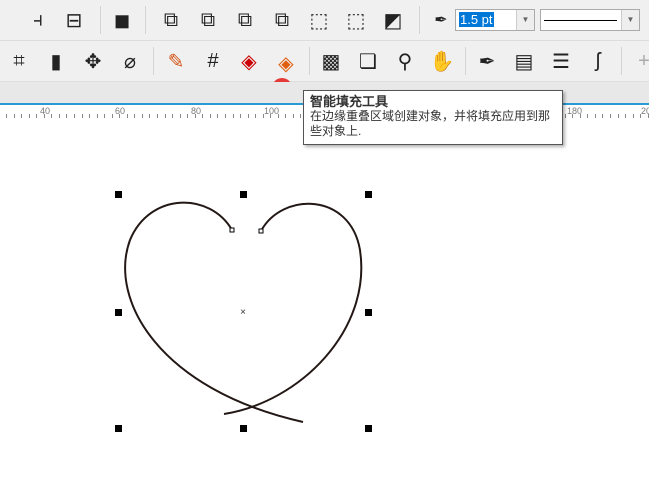 This screenshot has height=491, width=649. What do you see at coordinates (639, 61) in the screenshot?
I see `add-icon: +` at bounding box center [639, 61].